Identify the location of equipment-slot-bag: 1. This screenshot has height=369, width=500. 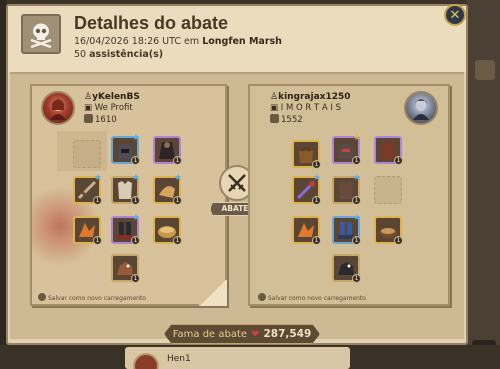
(306, 154).